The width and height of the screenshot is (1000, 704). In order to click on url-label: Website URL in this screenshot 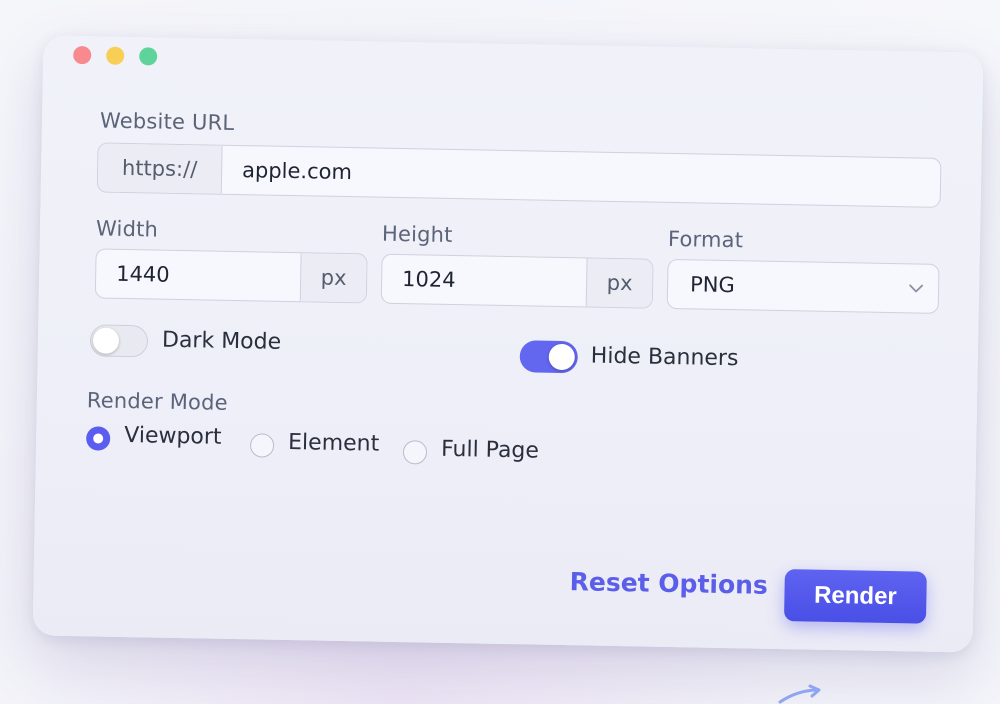, I will do `click(167, 121)`.